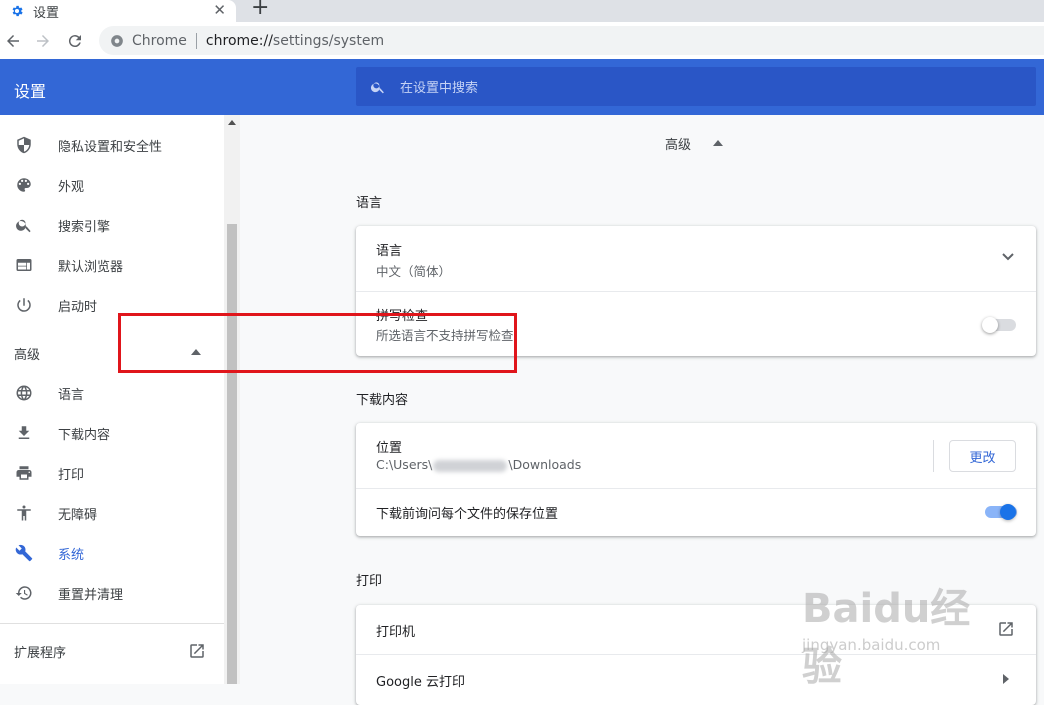 The width and height of the screenshot is (1044, 705). What do you see at coordinates (470, 465) in the screenshot?
I see `blurred-username` at bounding box center [470, 465].